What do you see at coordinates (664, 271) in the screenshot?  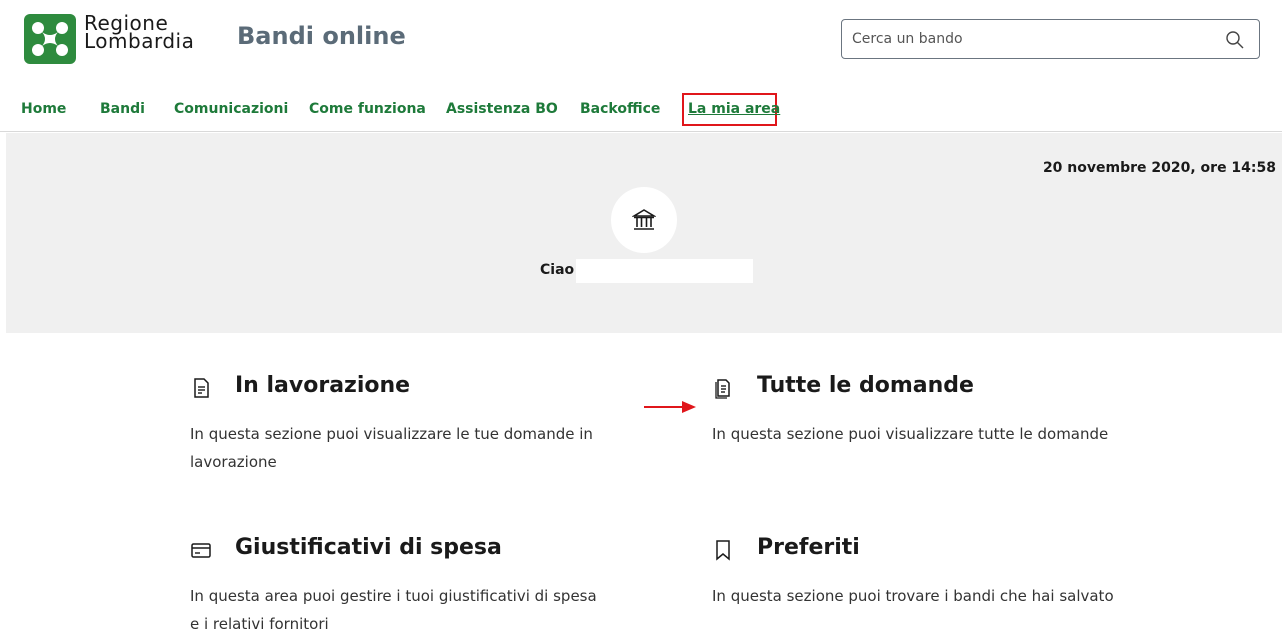 I see `redacted-user-name` at bounding box center [664, 271].